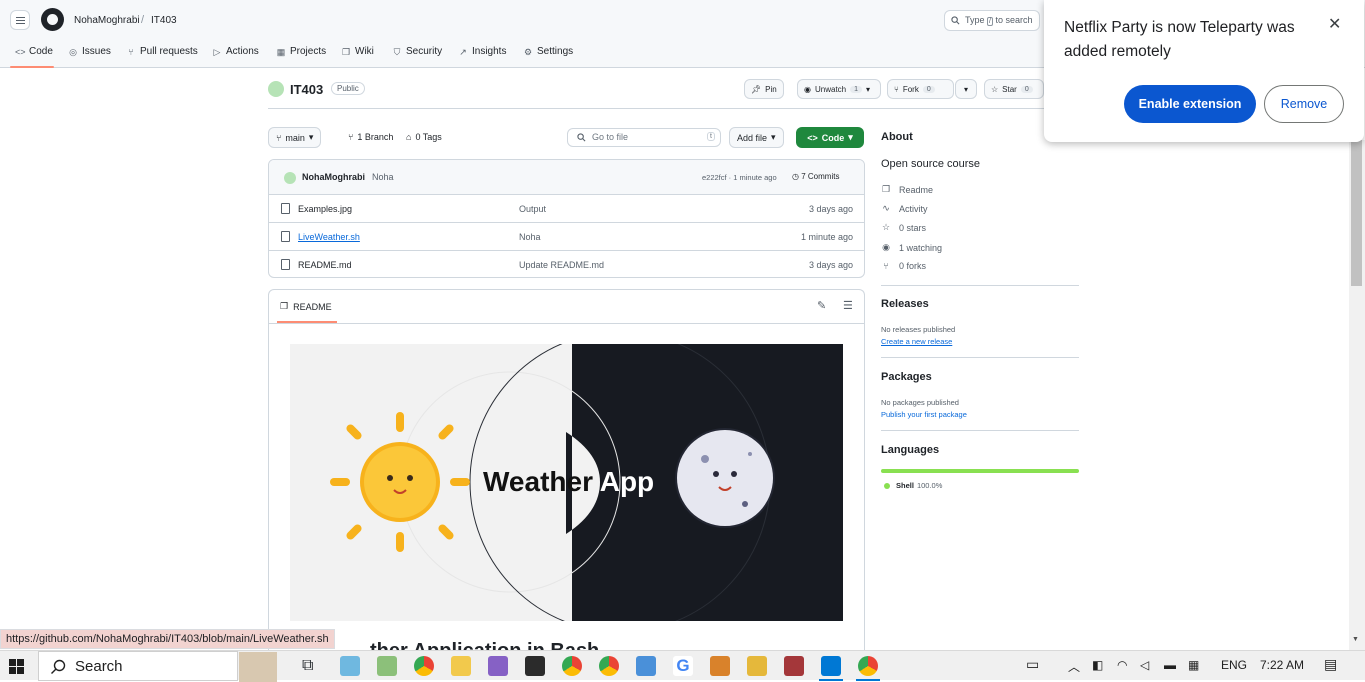 This screenshot has width=1365, height=682. I want to click on sidebar-item-watching: ◉ 1 watching, so click(911, 247).